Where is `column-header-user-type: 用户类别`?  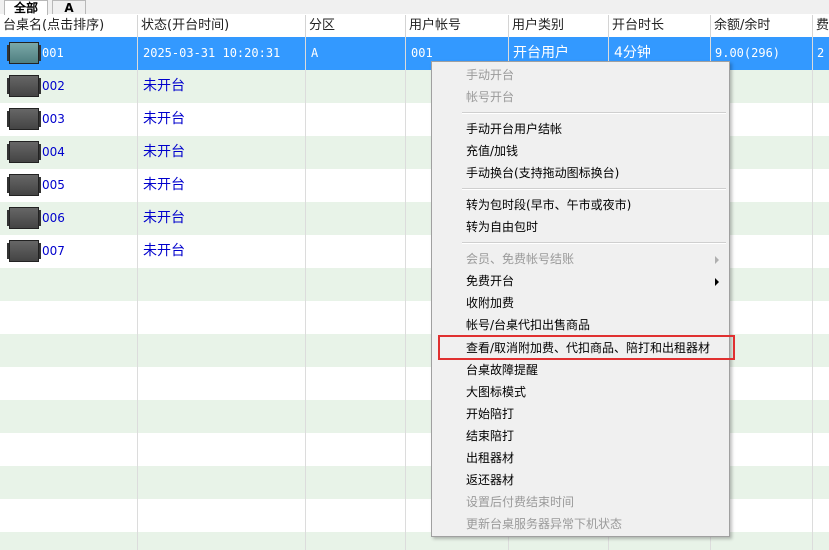
column-header-user-type: 用户类别 is located at coordinates (559, 26).